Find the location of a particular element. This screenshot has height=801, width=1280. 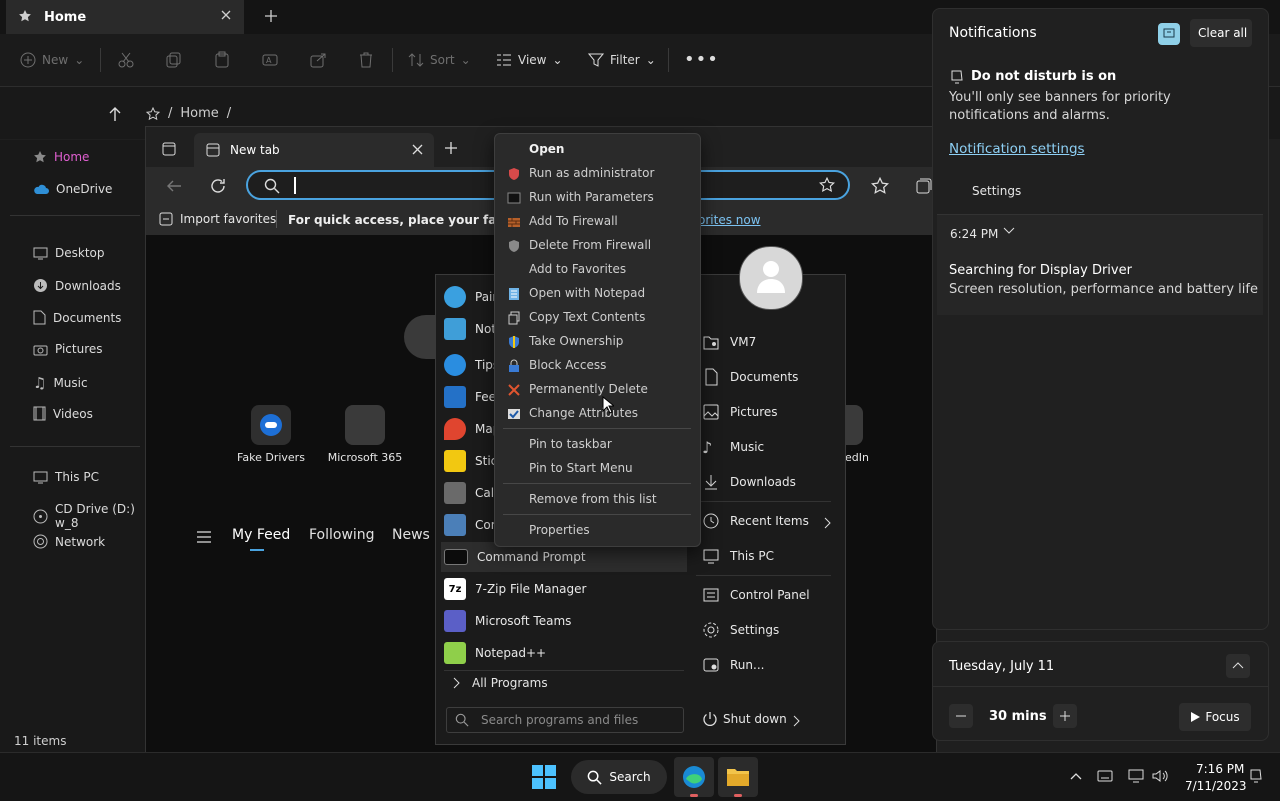

sidebar-item-thispc: This PC is located at coordinates (66, 477).